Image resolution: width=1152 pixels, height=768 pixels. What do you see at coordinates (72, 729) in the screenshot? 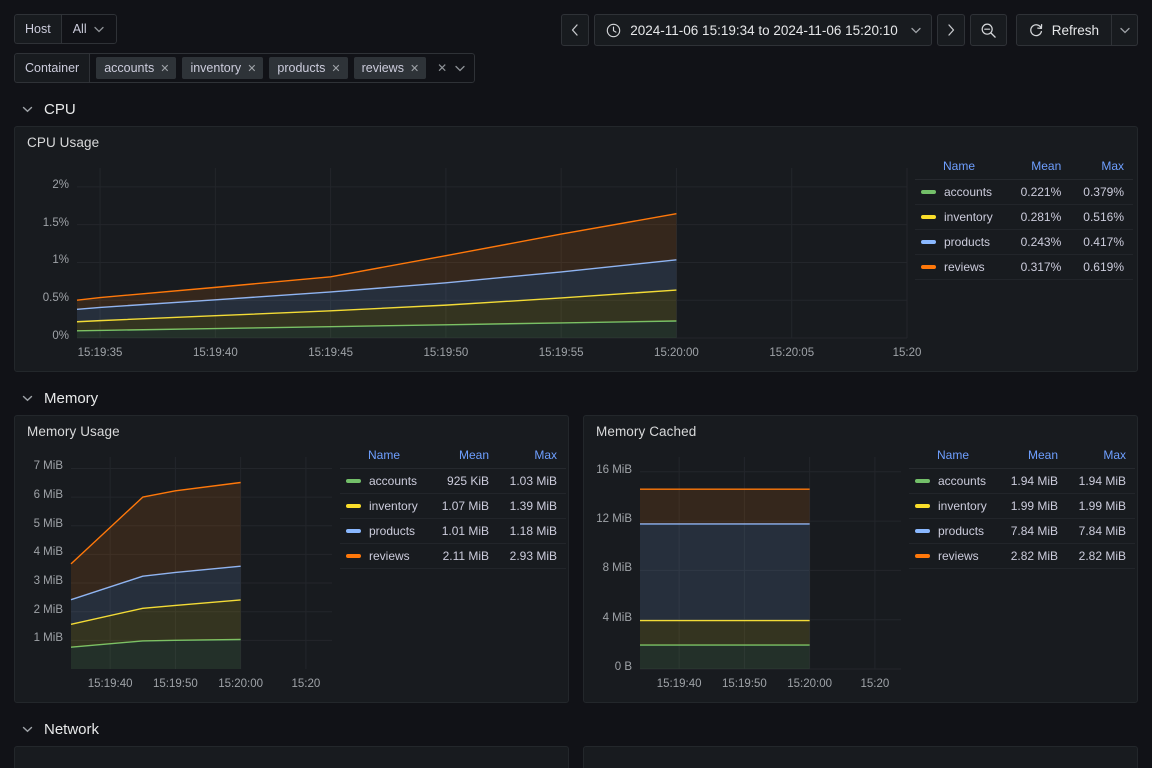
I see `section-title: Network` at bounding box center [72, 729].